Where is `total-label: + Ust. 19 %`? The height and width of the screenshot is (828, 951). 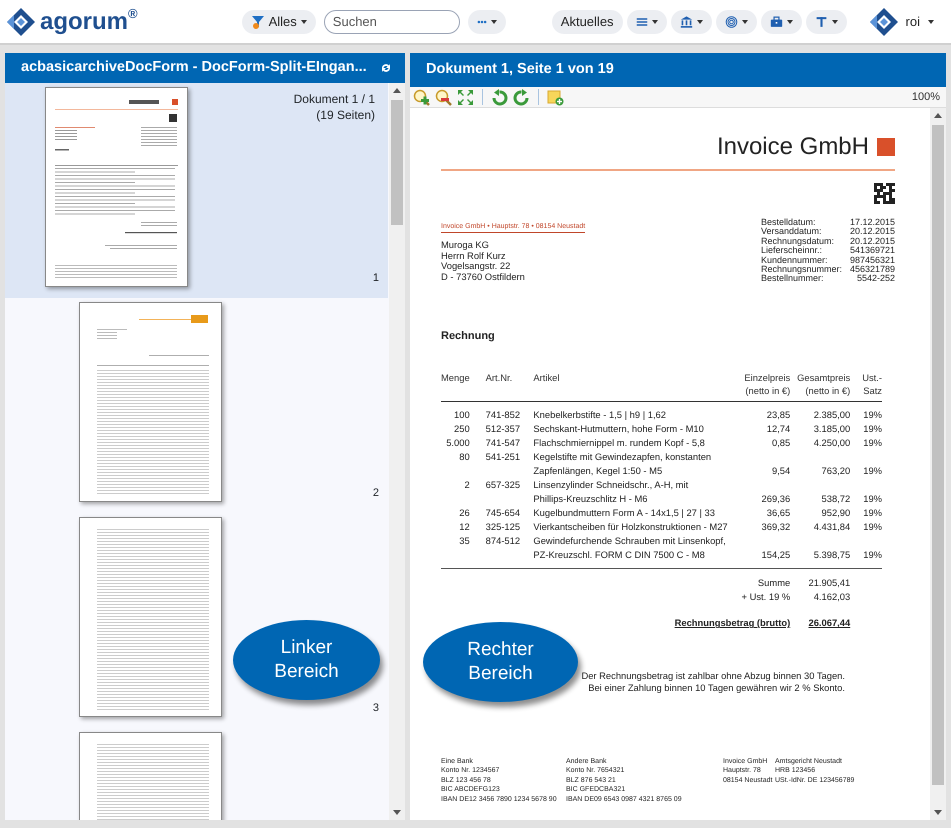 total-label: + Ust. 19 % is located at coordinates (766, 596).